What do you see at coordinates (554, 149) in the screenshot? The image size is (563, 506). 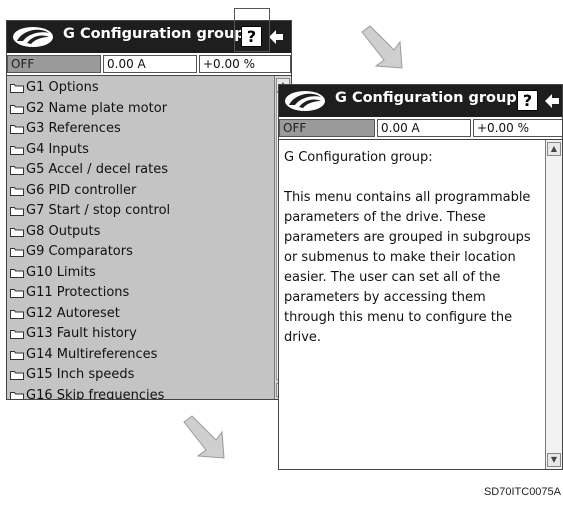 I see `scroll-up-button: ▲` at bounding box center [554, 149].